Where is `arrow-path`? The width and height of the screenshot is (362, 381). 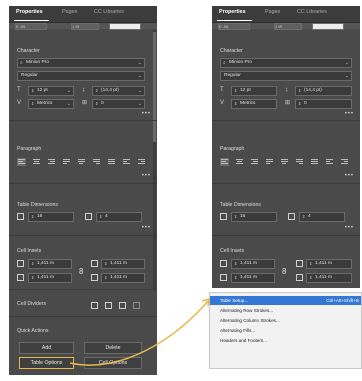
arrow-path is located at coordinates (139, 333).